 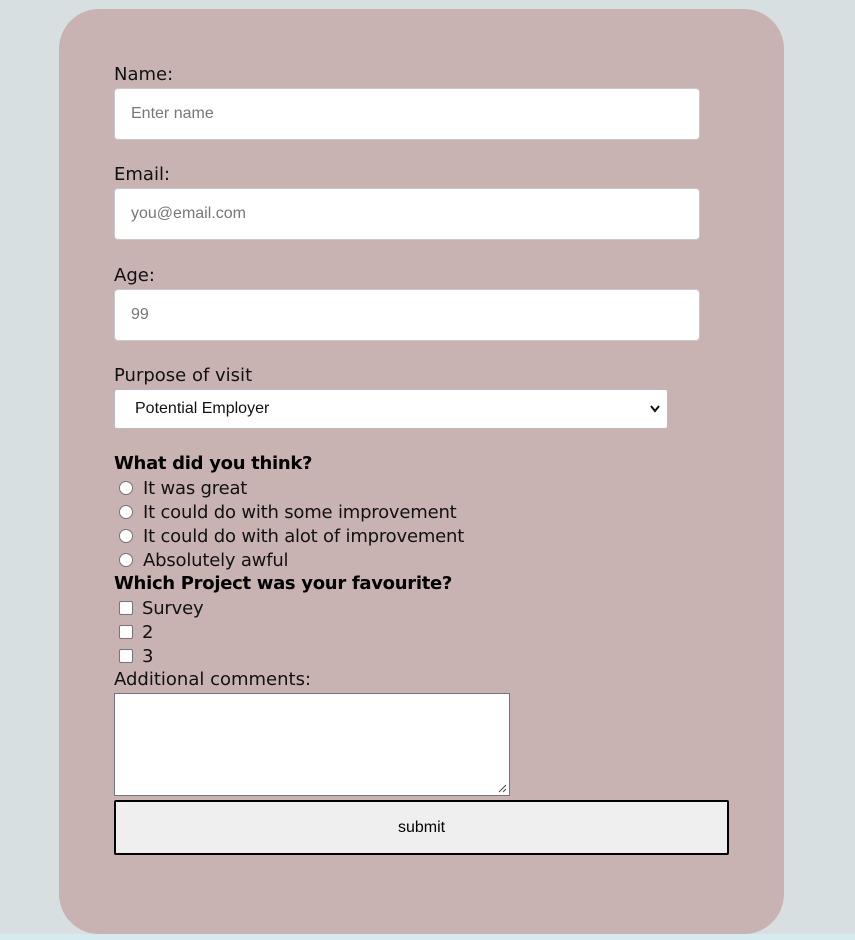 I want to click on project-option-label: 2, so click(x=148, y=632).